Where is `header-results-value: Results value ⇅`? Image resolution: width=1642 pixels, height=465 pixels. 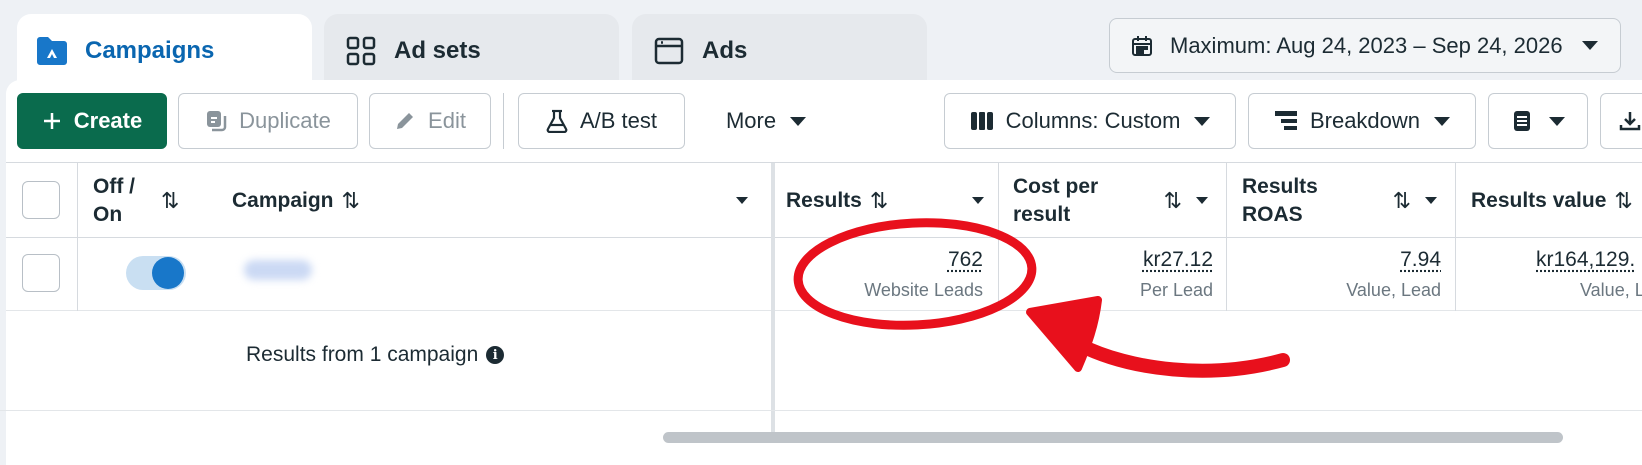
header-results-value: Results value ⇅ is located at coordinates (1556, 200).